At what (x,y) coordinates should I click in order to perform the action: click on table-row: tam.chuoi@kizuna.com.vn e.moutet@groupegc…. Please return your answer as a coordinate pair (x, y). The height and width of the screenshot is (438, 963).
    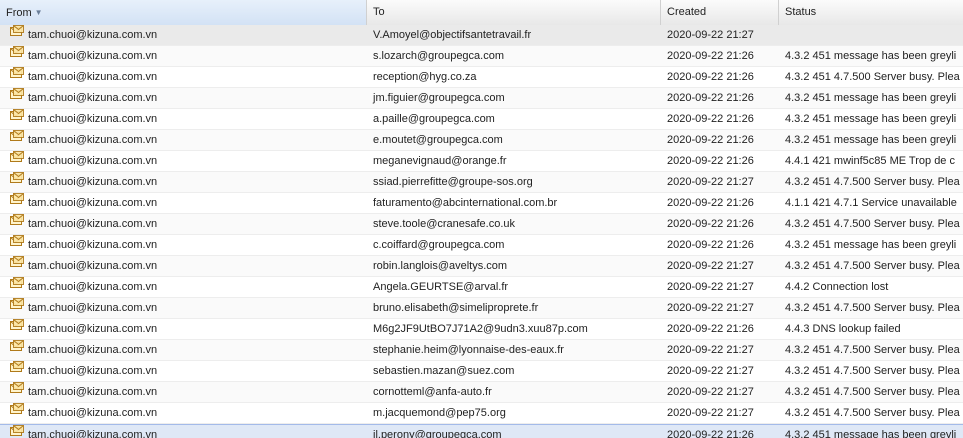
    Looking at the image, I should click on (481, 140).